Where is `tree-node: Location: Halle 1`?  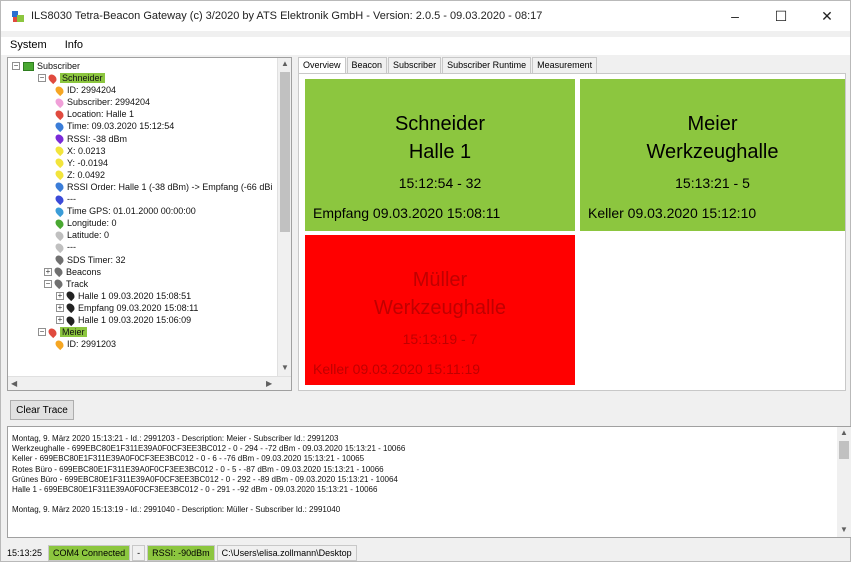 tree-node: Location: Halle 1 is located at coordinates (94, 114).